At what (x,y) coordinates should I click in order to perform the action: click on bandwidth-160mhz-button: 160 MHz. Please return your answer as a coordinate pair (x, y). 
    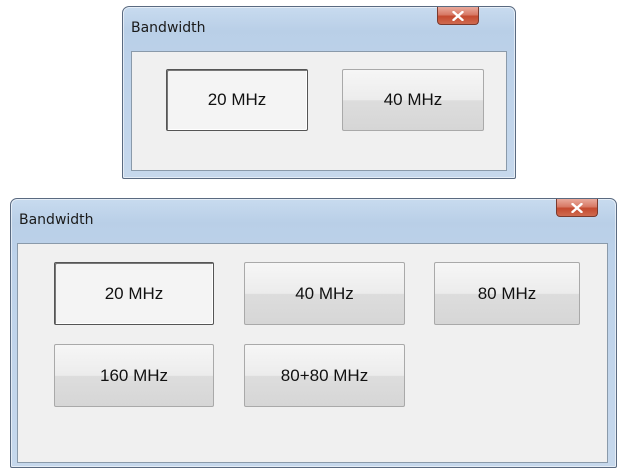
    Looking at the image, I should click on (134, 375).